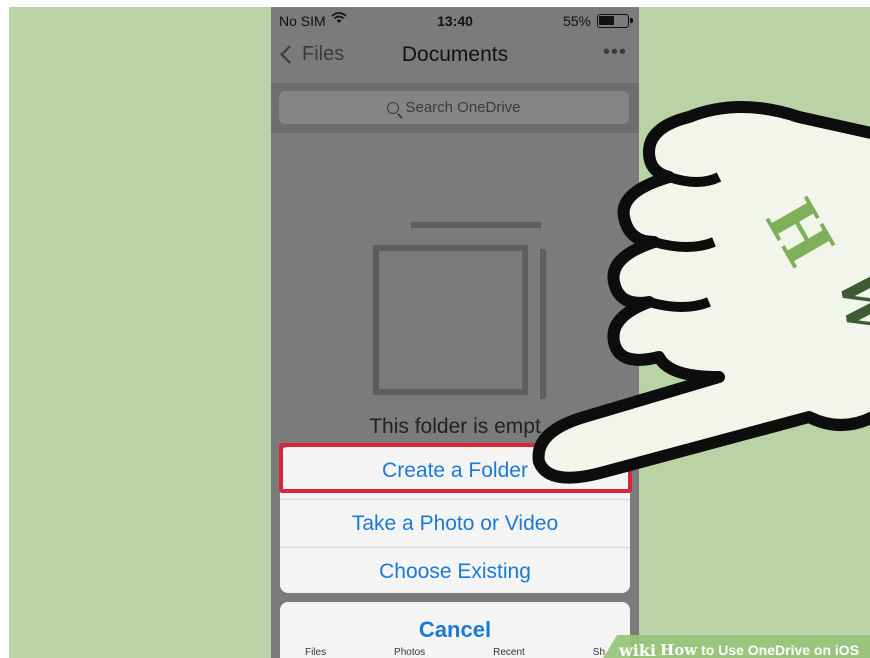 The image size is (870, 658). Describe the element at coordinates (576, 21) in the screenshot. I see `battery-percent: 55%` at that location.